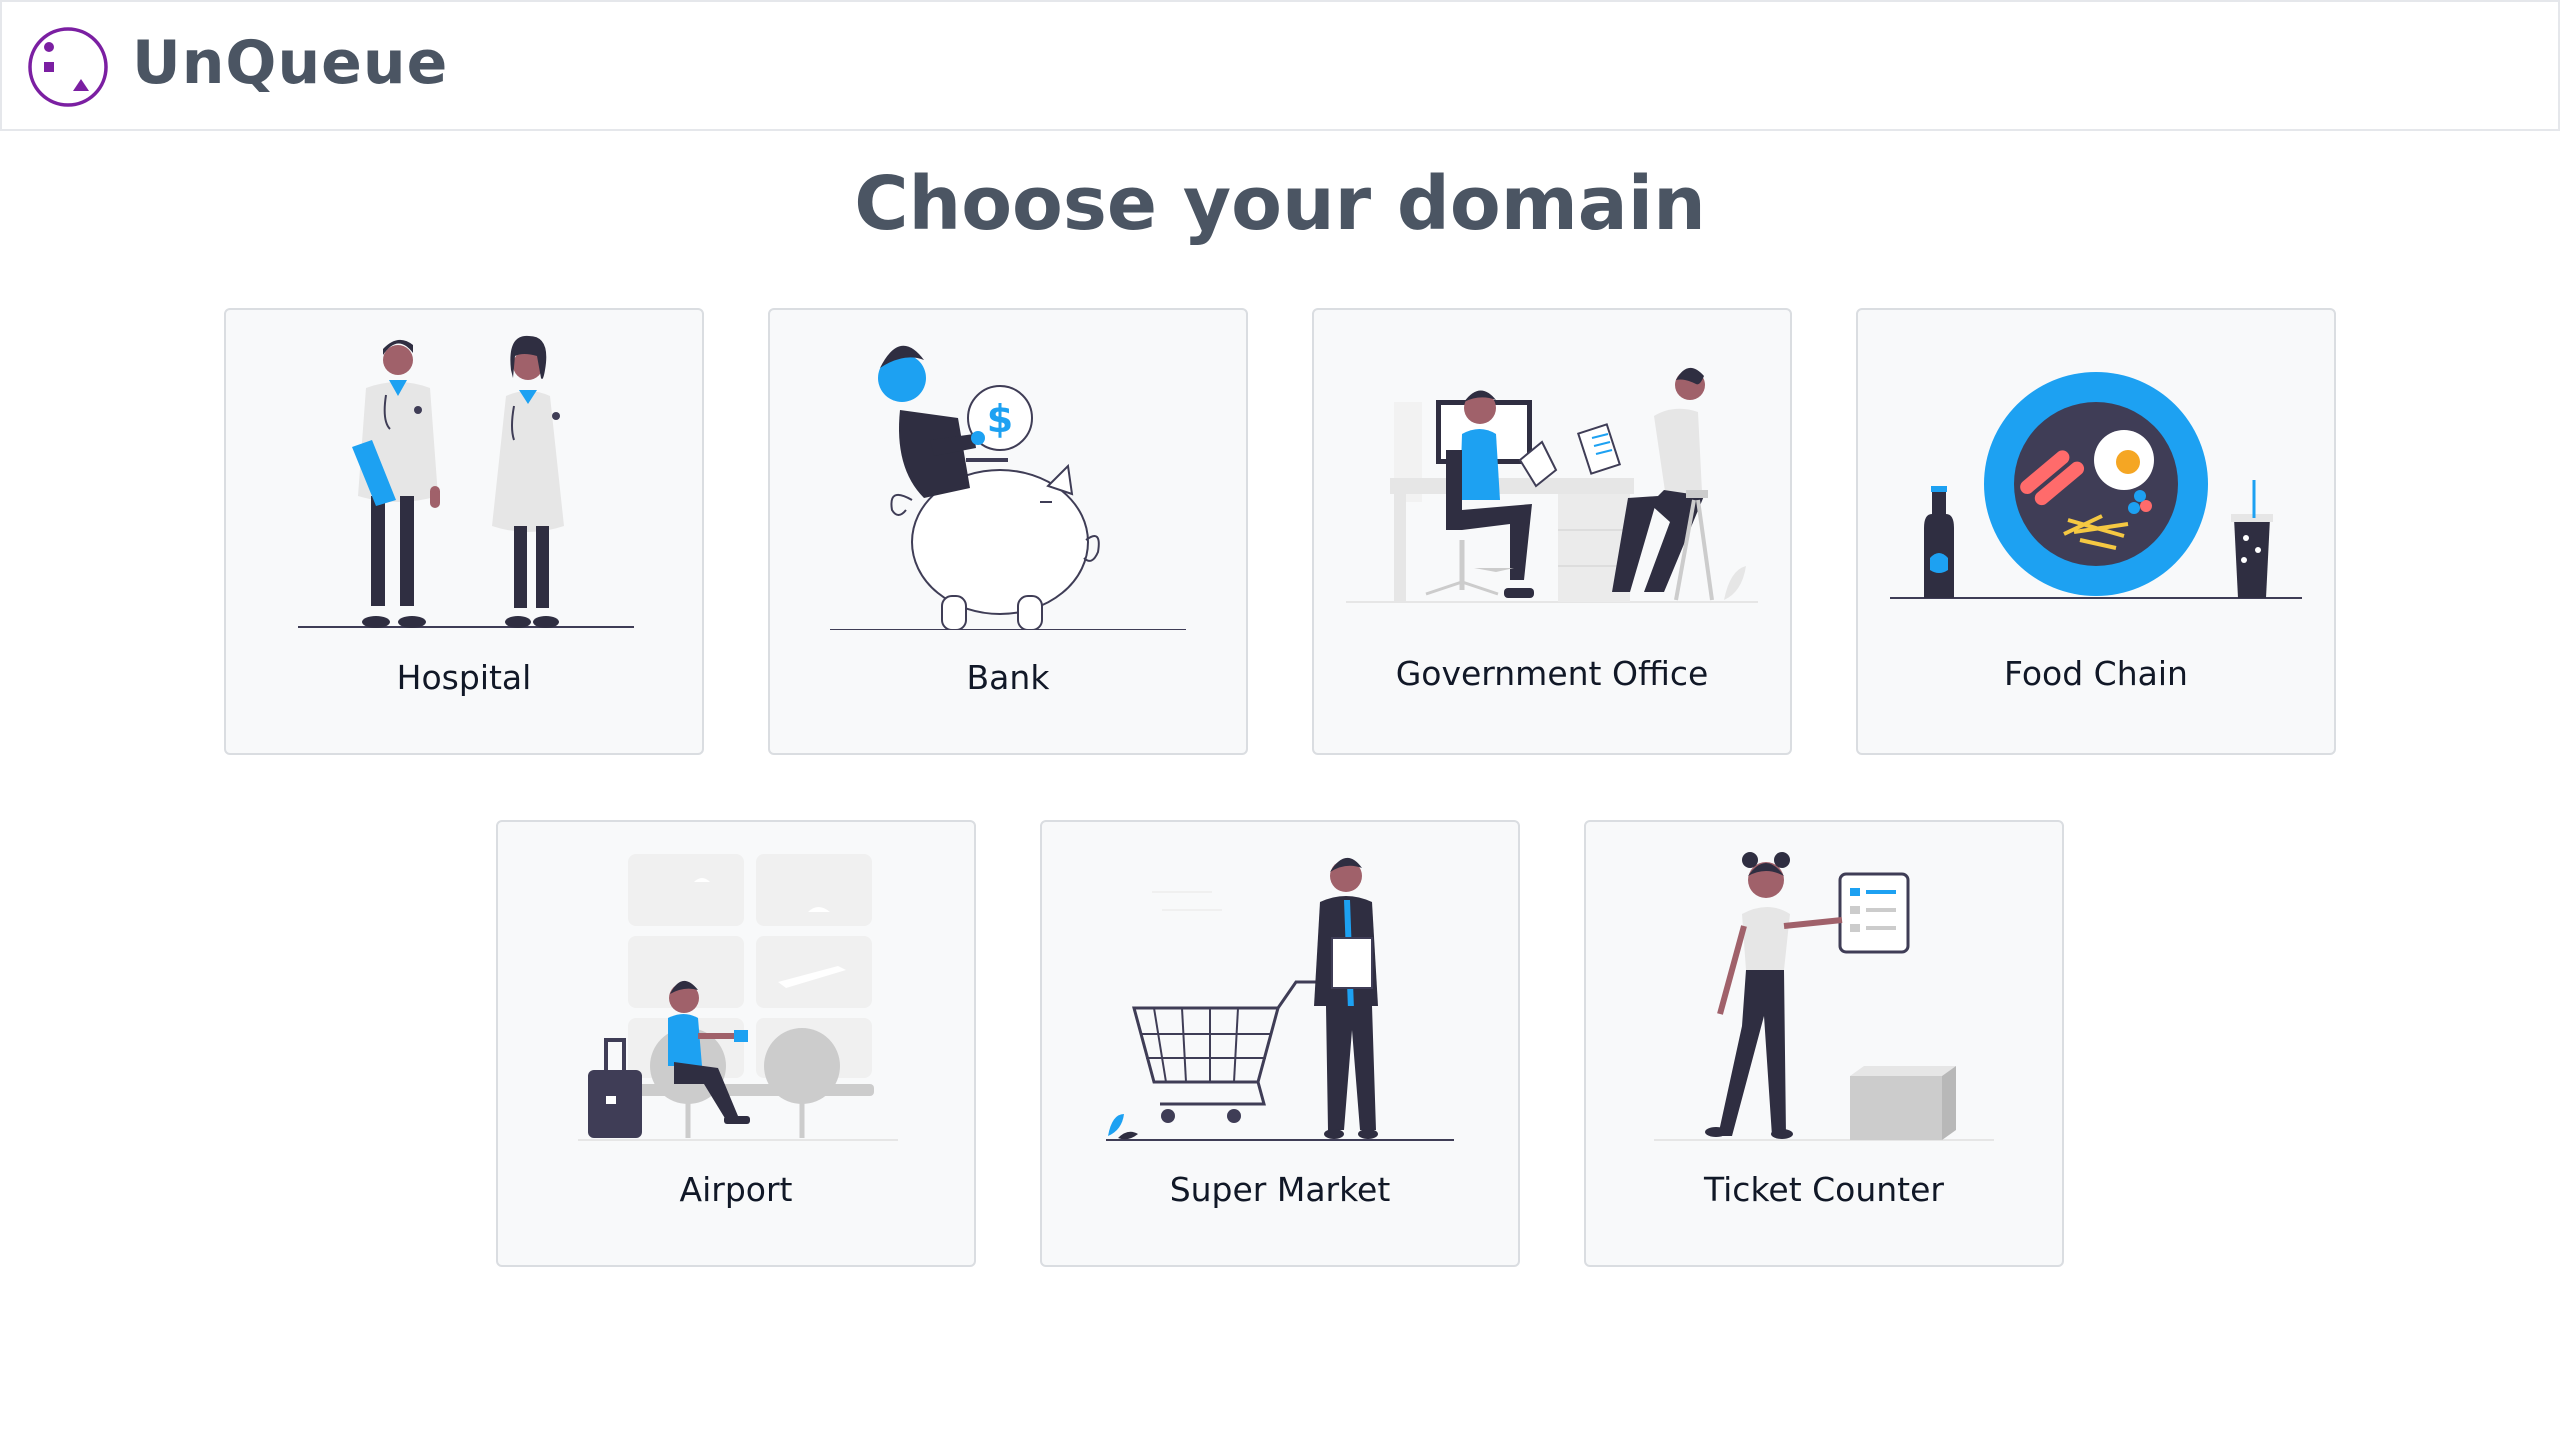  What do you see at coordinates (1280, 65) in the screenshot?
I see `top-navbar: UnQueue` at bounding box center [1280, 65].